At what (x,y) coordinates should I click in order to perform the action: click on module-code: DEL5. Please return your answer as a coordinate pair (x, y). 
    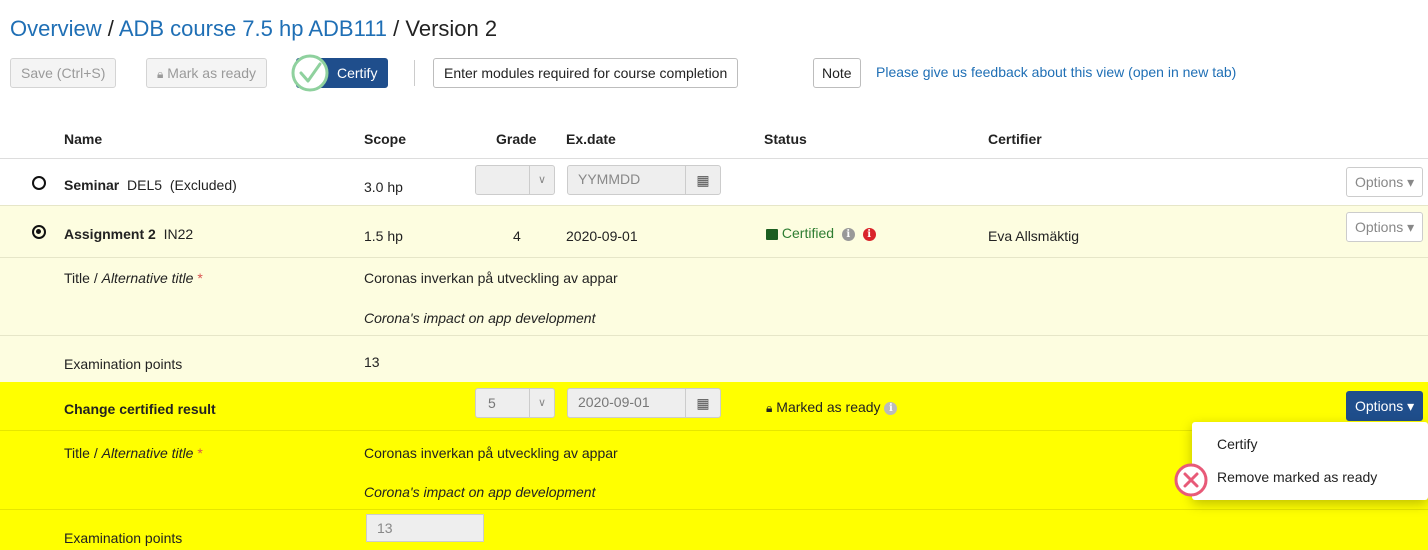
    Looking at the image, I should click on (145, 185).